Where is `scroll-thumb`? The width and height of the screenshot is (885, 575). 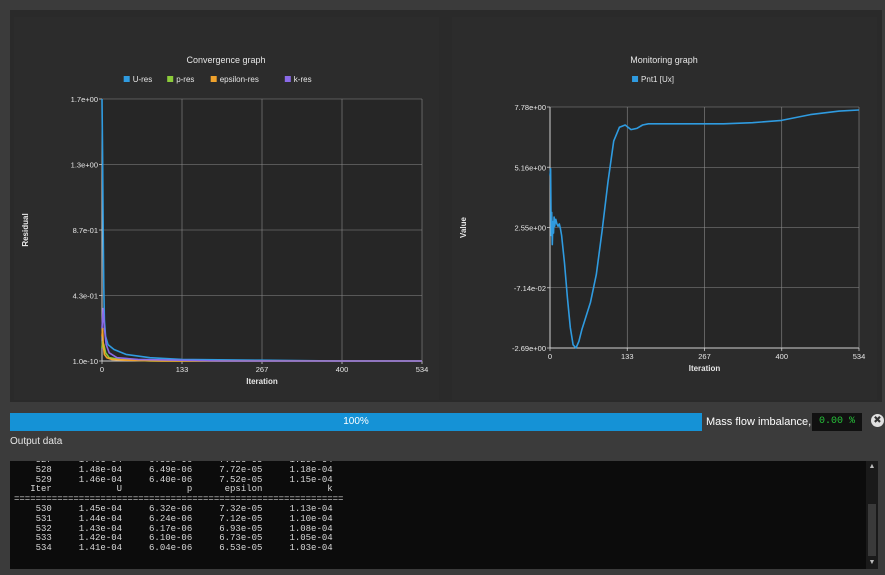 scroll-thumb is located at coordinates (872, 530).